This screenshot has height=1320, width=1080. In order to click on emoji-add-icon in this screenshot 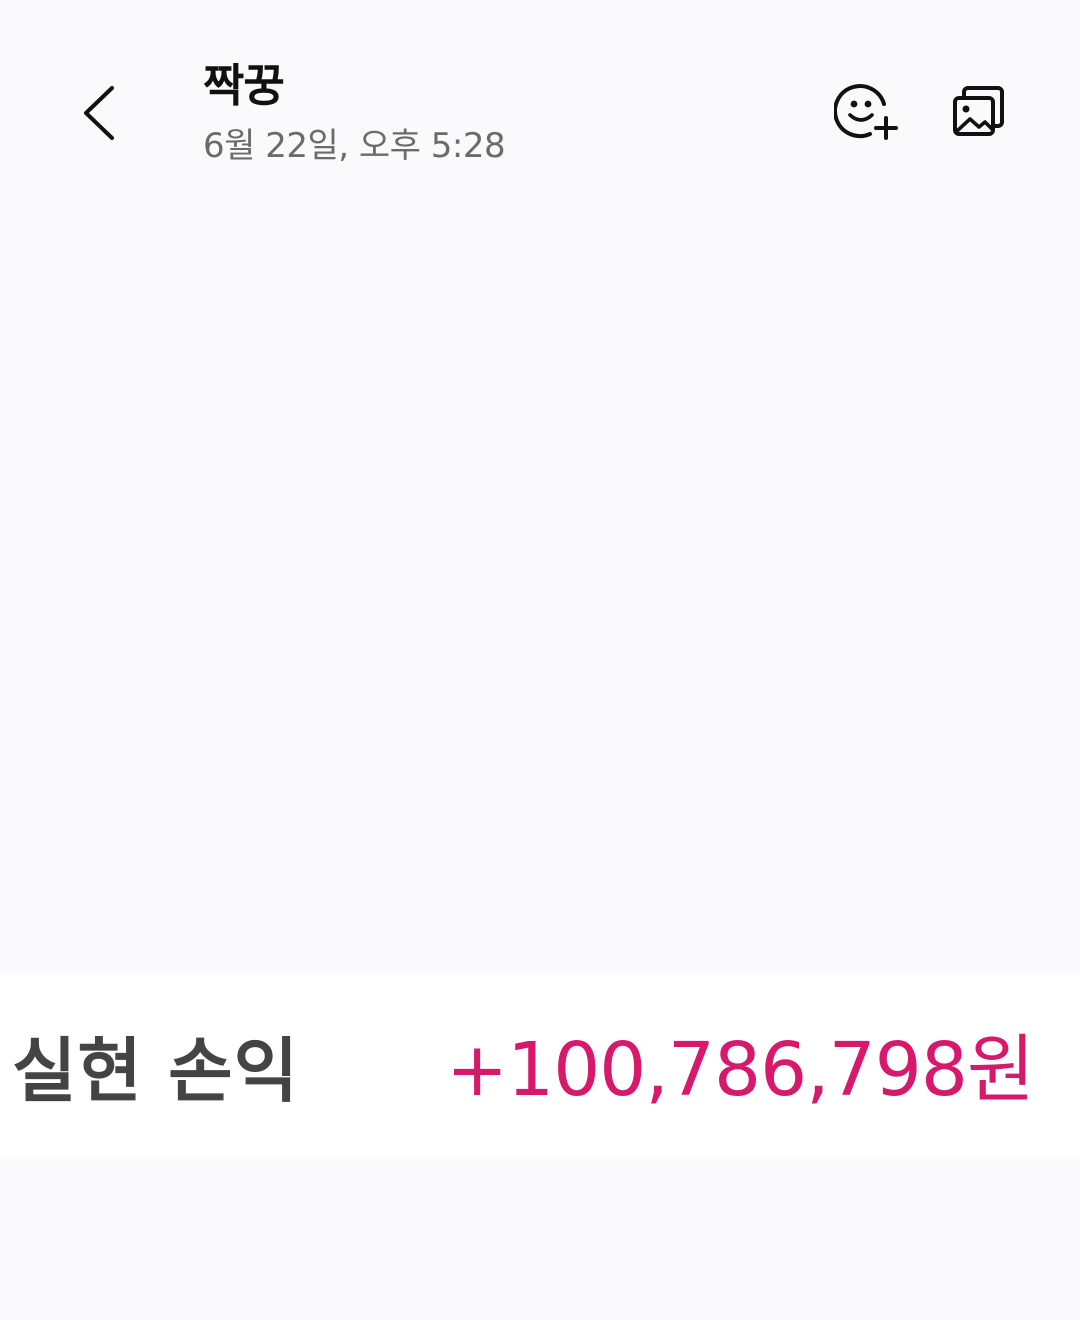, I will do `click(866, 112)`.